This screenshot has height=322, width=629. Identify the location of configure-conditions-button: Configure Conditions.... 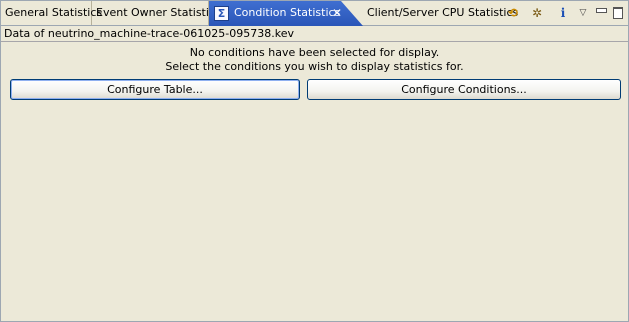
(464, 89).